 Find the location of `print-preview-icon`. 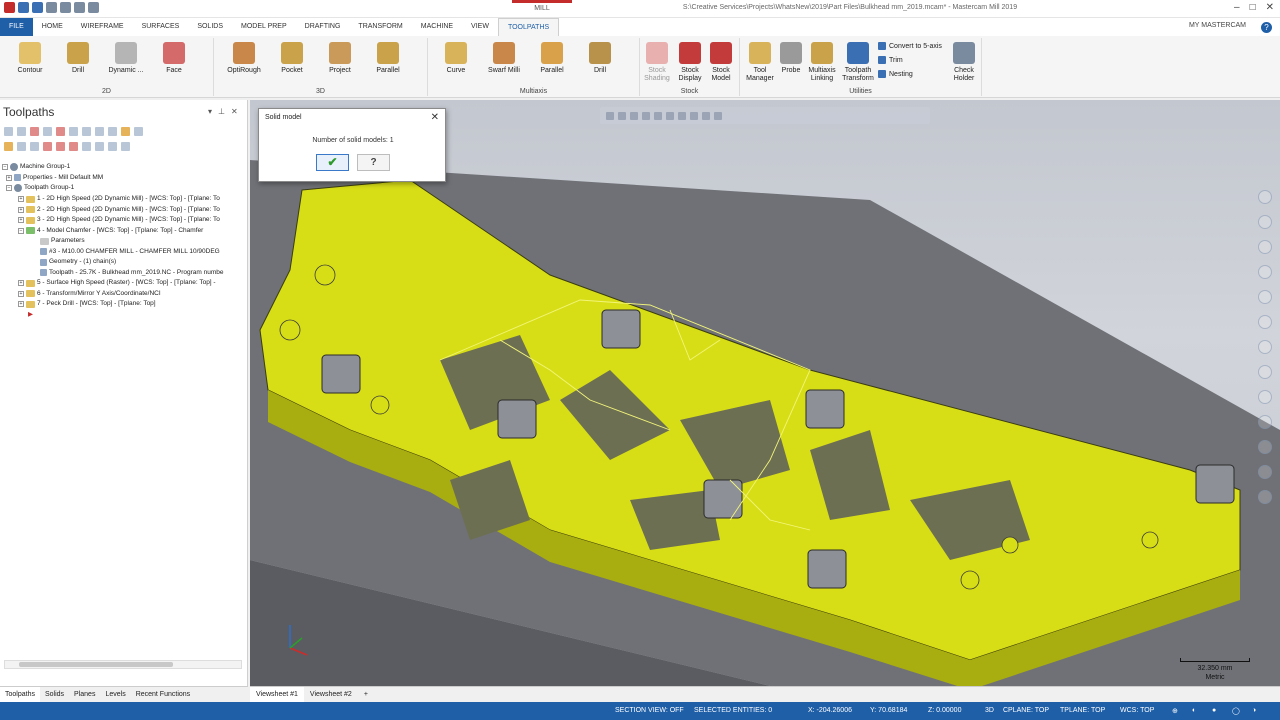

print-preview-icon is located at coordinates (65, 7).